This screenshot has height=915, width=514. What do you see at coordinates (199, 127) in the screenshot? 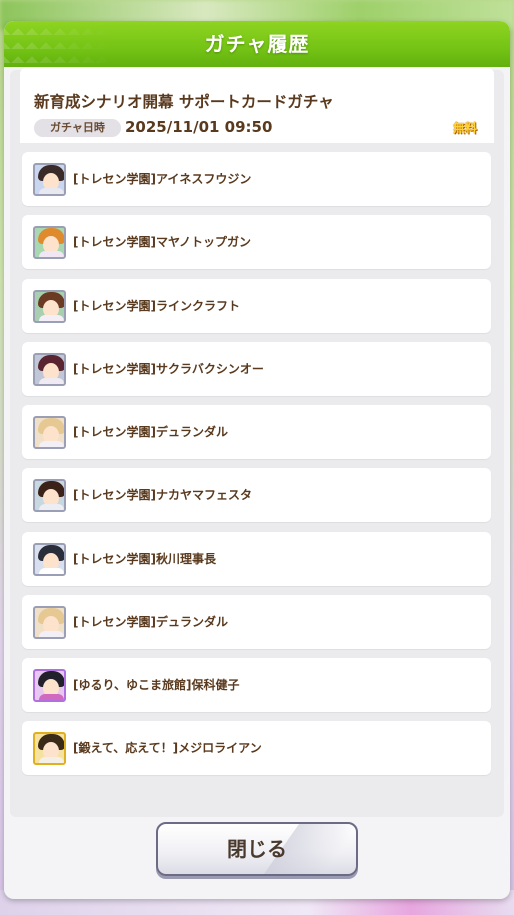
I see `gacha-date-value: 2025/11/01 09:50` at bounding box center [199, 127].